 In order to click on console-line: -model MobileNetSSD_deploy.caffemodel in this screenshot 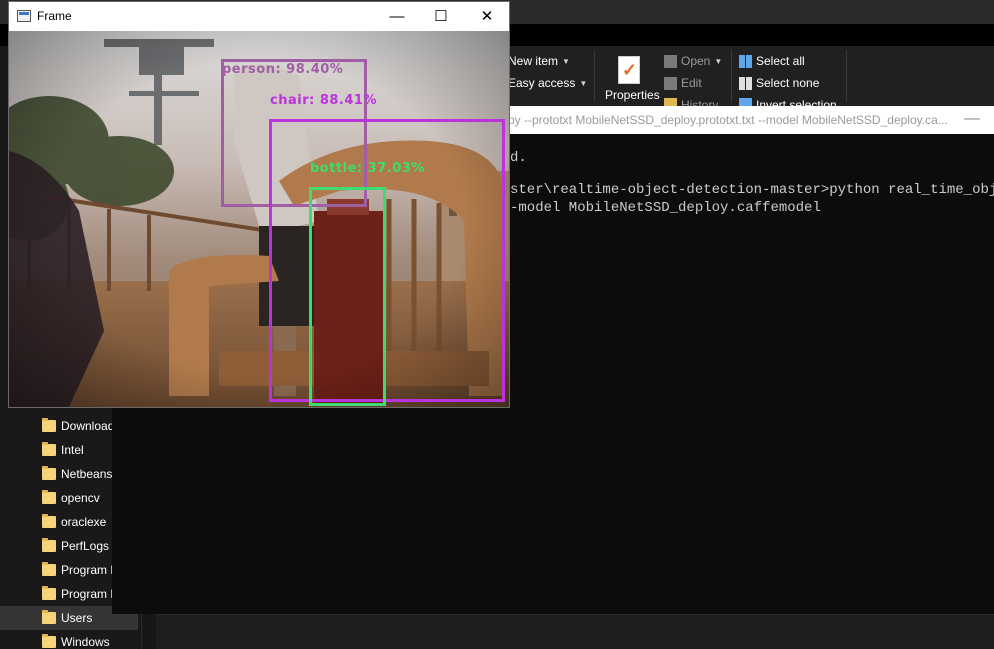, I will do `click(665, 208)`.